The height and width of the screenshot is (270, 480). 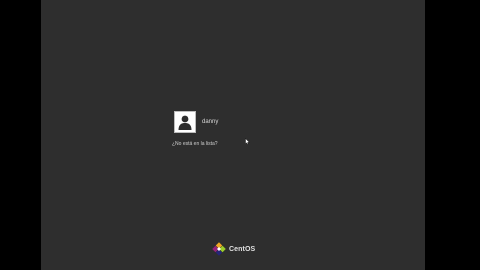 What do you see at coordinates (210, 122) in the screenshot?
I see `user-name-label: danny` at bounding box center [210, 122].